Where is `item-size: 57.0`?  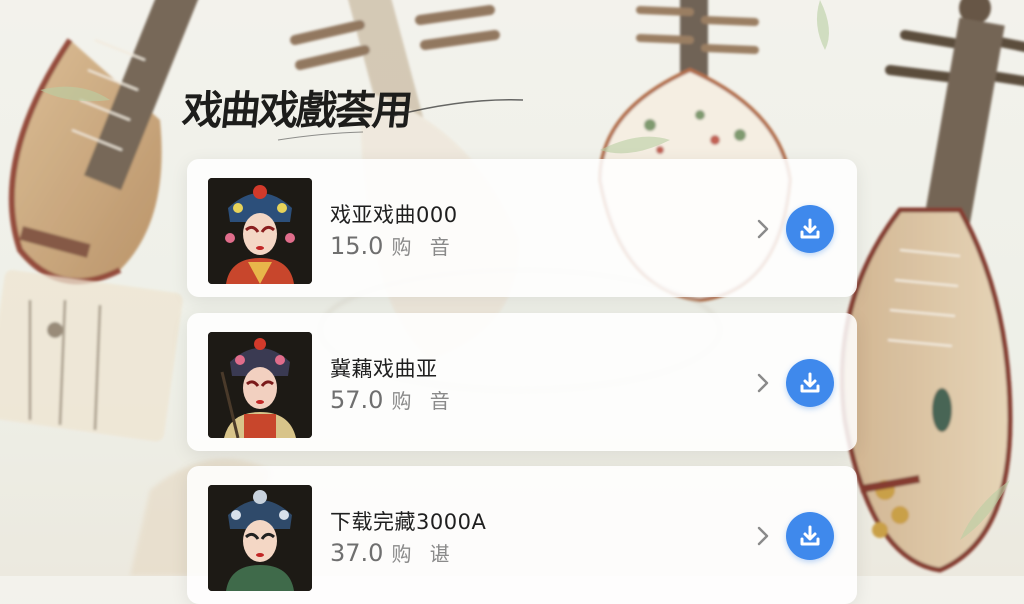
item-size: 57.0 is located at coordinates (357, 400).